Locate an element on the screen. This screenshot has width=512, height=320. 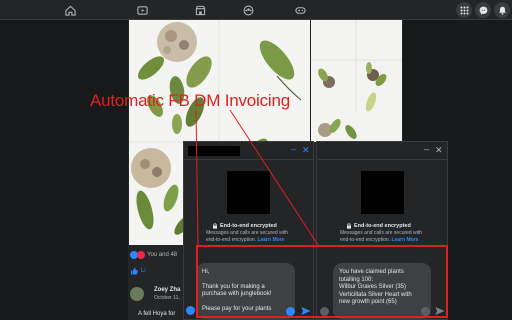
groups-icon is located at coordinates (248, 10).